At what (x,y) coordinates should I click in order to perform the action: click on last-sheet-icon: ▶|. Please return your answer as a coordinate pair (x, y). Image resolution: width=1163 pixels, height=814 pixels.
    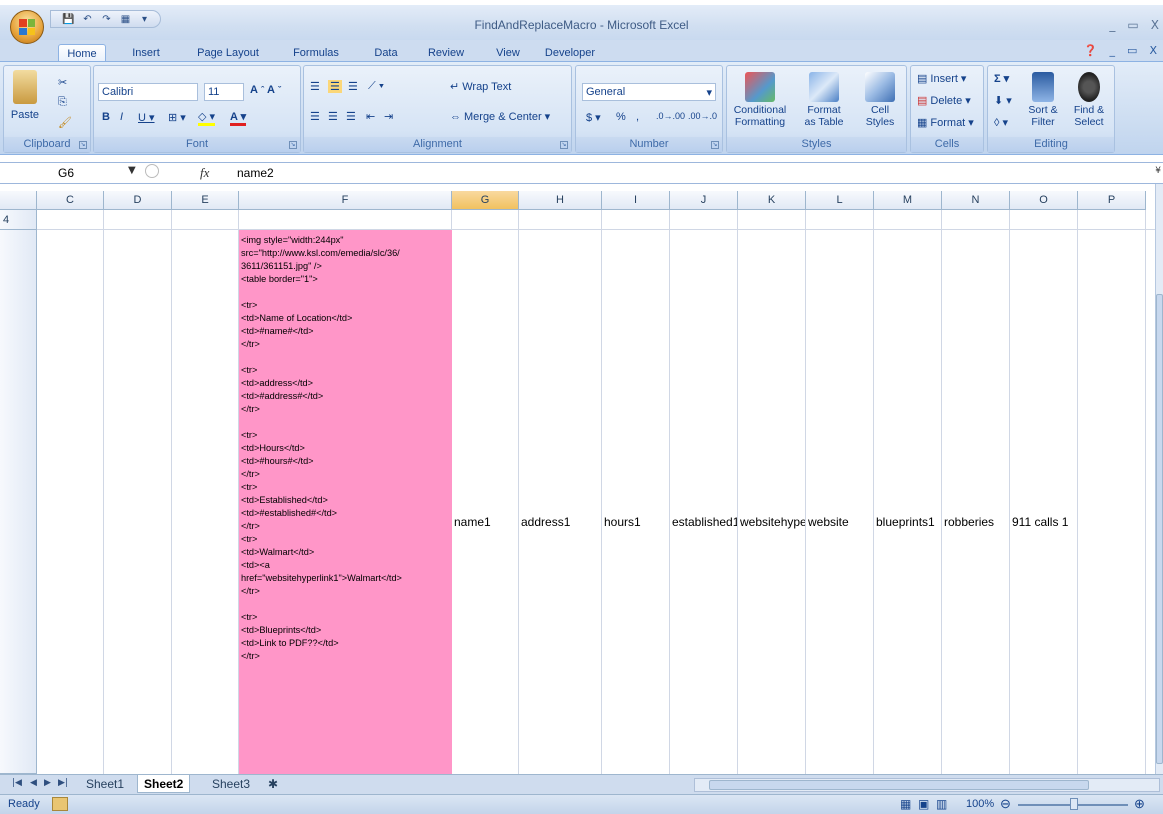
    Looking at the image, I should click on (63, 783).